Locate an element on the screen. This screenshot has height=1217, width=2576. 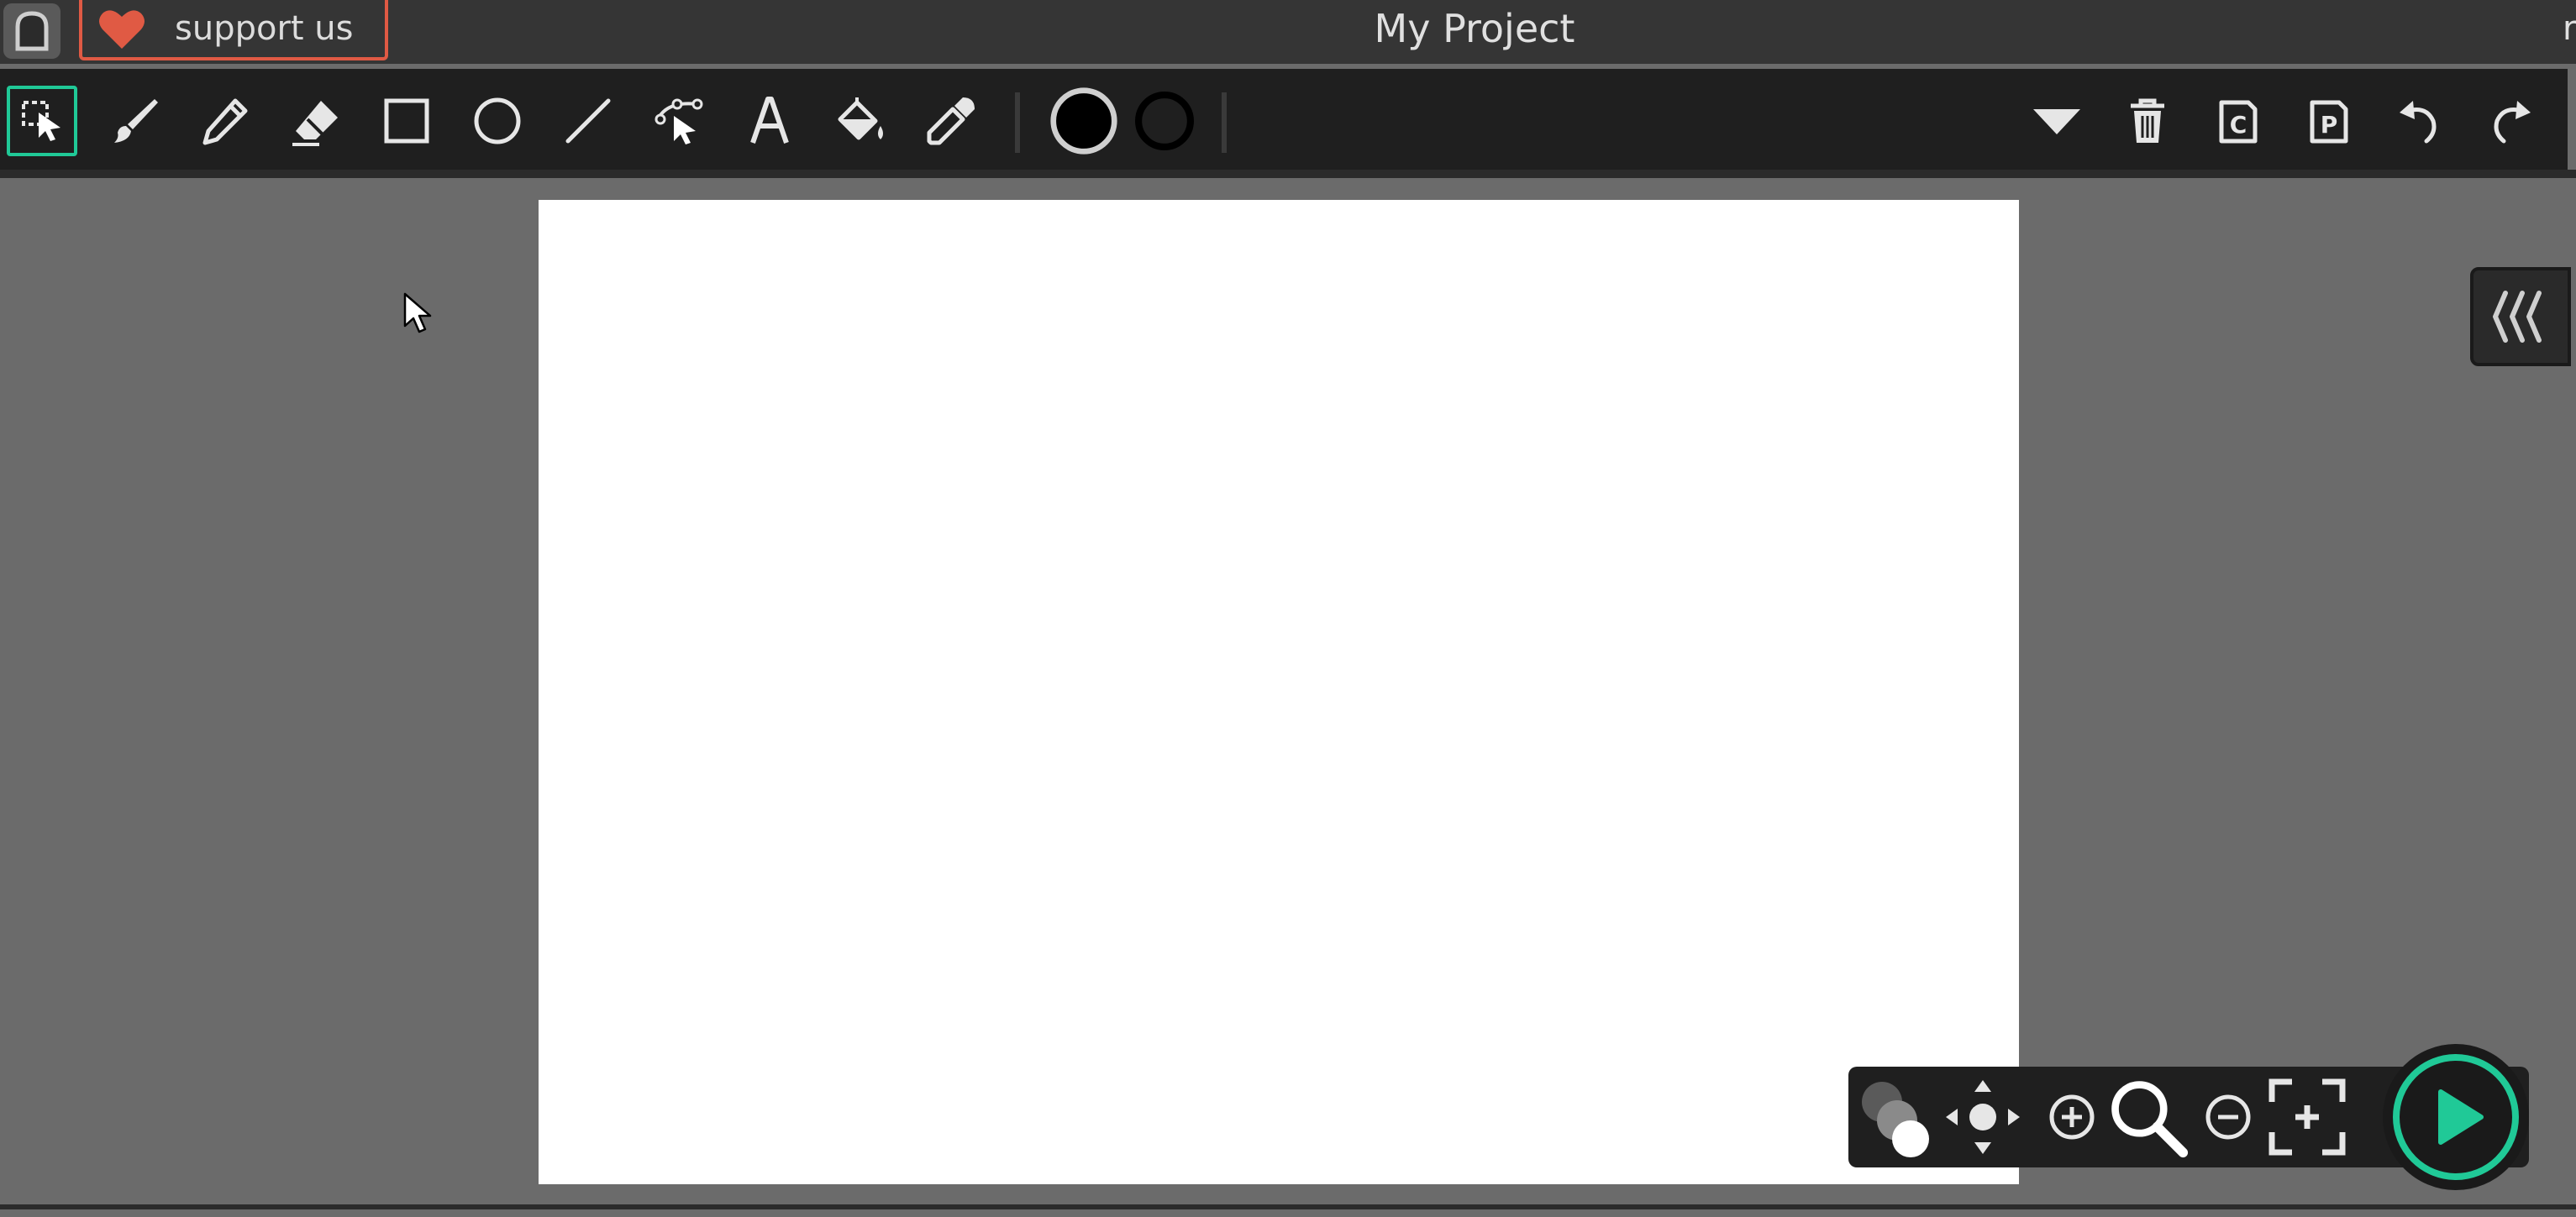
pan-button is located at coordinates (1983, 1117).